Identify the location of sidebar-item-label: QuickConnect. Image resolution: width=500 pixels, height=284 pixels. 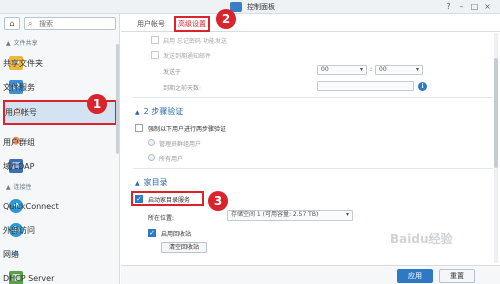
(31, 206).